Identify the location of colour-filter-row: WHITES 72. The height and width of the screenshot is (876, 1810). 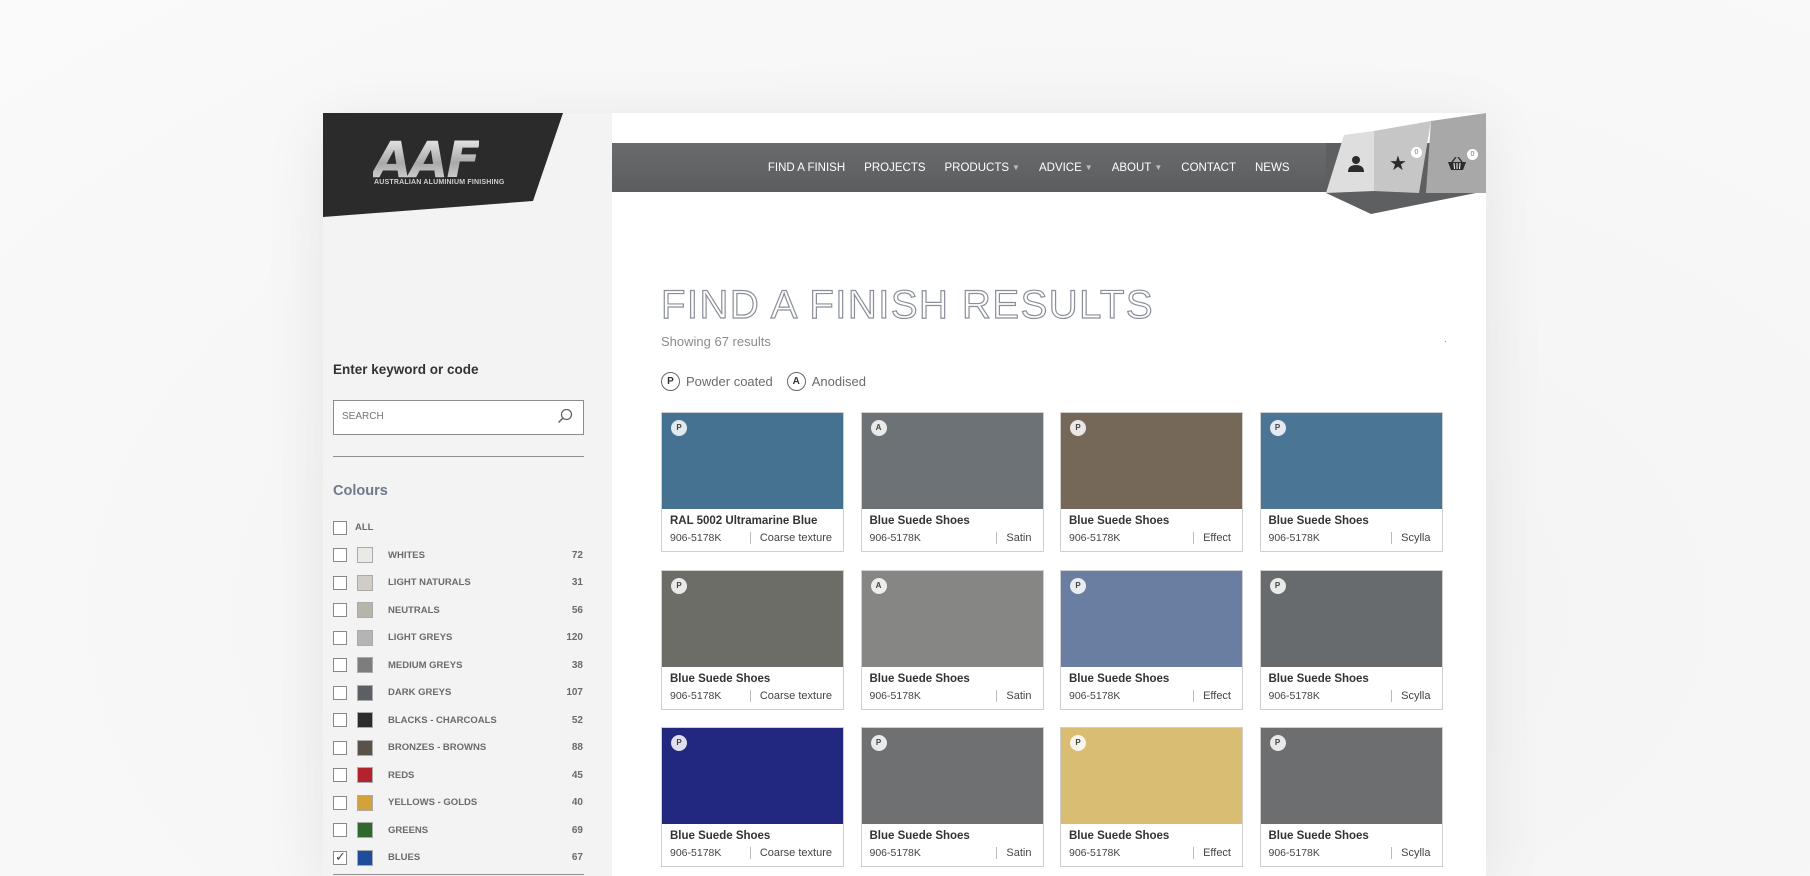
(458, 556).